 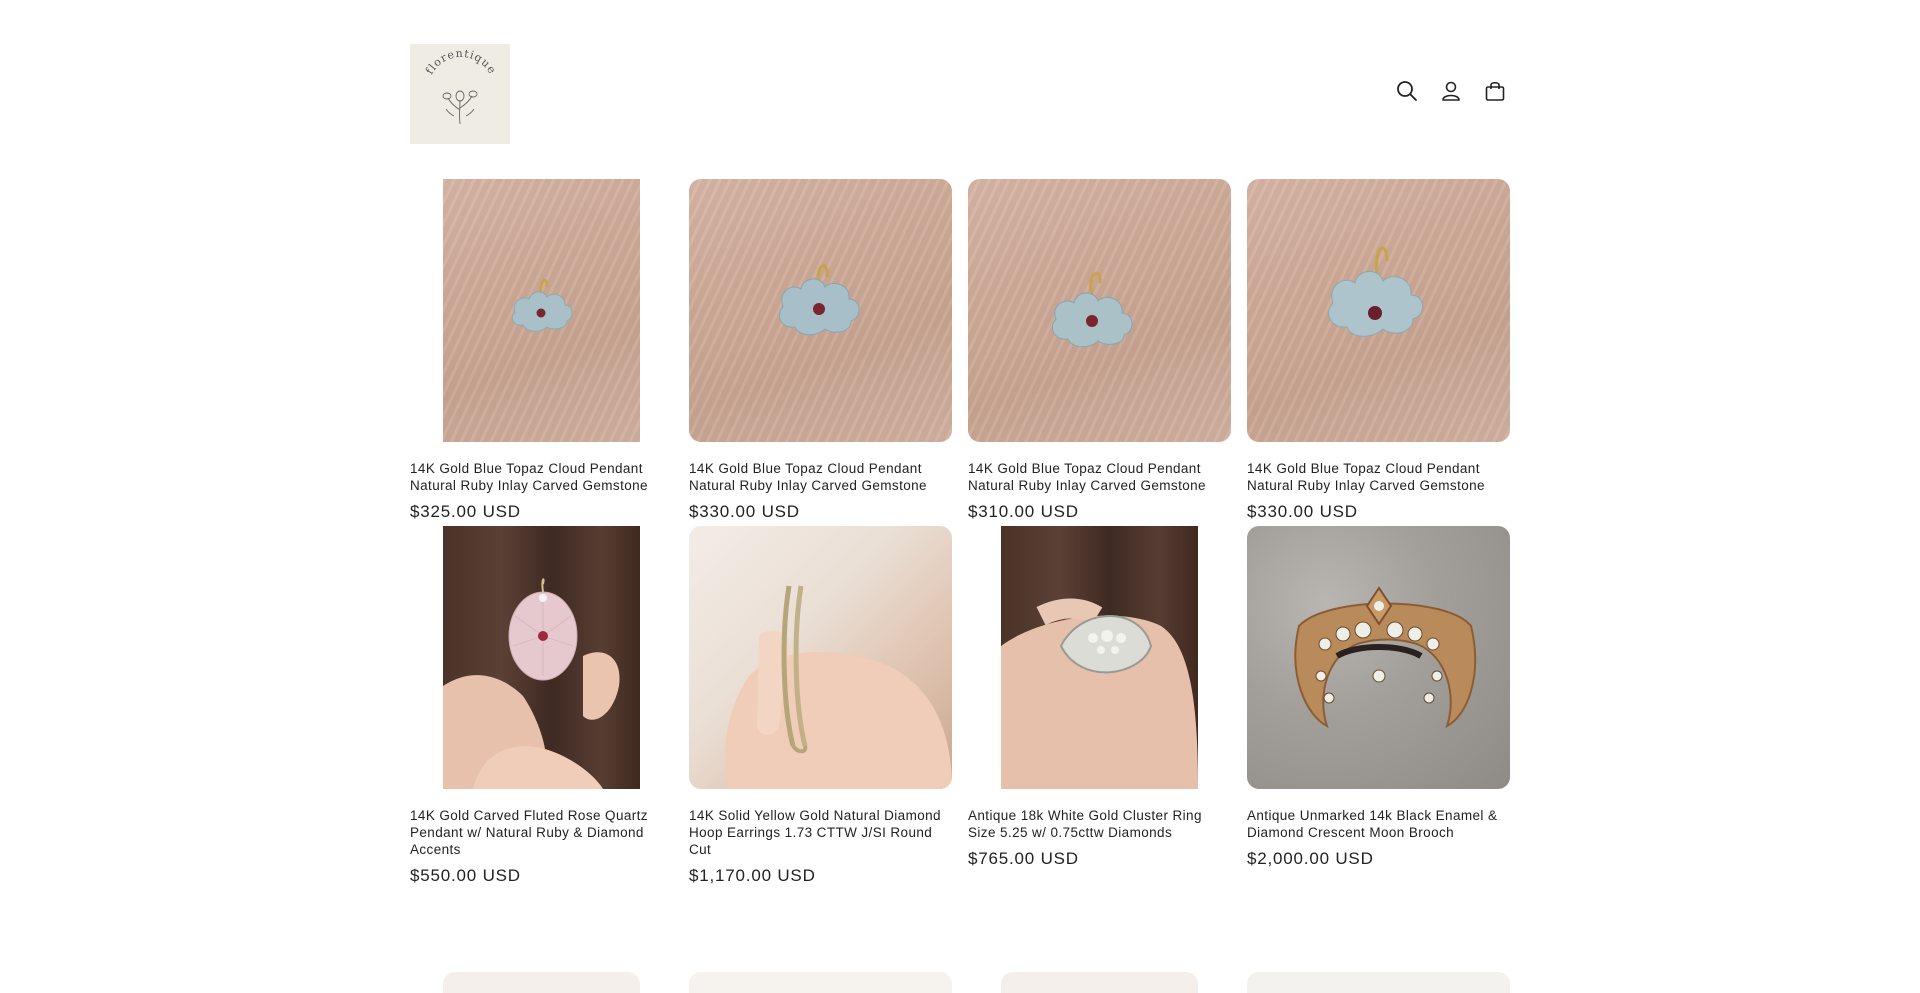 I want to click on logo-text: florentique, so click(x=460, y=62).